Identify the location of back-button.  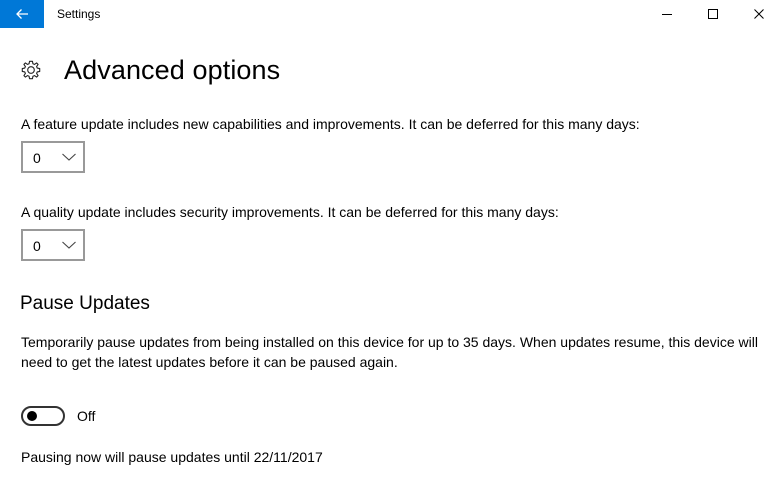
(22, 14).